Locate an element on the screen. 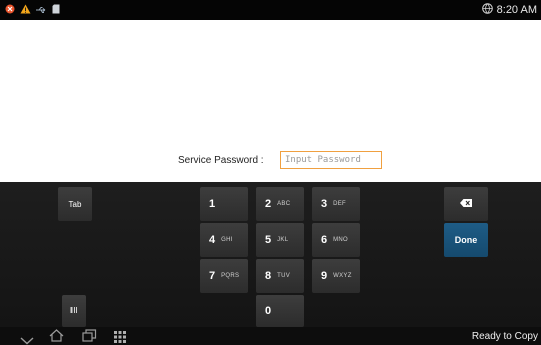 The width and height of the screenshot is (541, 345). key-5: 5 JKL is located at coordinates (280, 240).